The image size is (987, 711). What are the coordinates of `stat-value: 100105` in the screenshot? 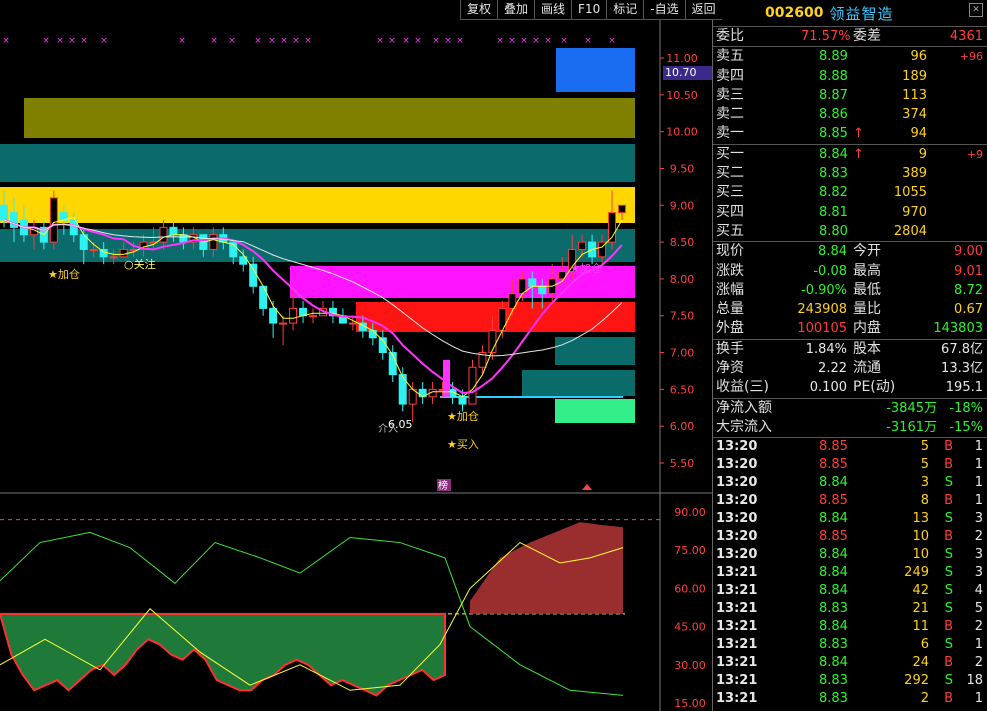 It's located at (822, 329).